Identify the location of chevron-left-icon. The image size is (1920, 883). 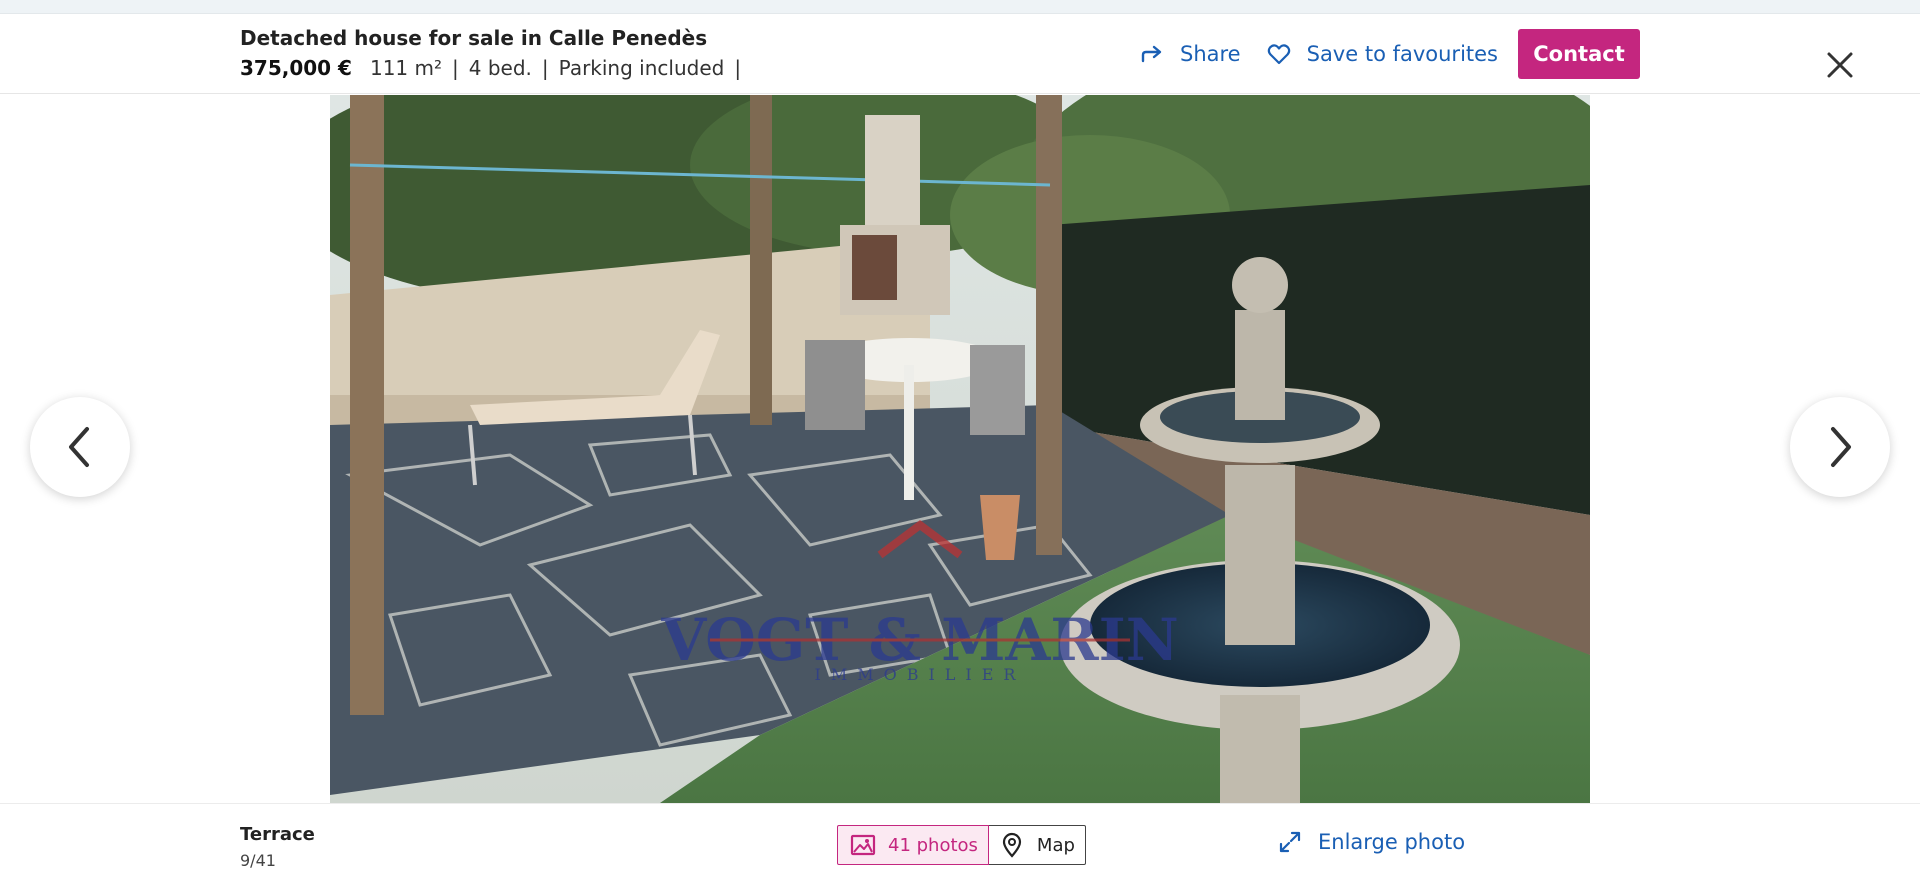
(79, 447).